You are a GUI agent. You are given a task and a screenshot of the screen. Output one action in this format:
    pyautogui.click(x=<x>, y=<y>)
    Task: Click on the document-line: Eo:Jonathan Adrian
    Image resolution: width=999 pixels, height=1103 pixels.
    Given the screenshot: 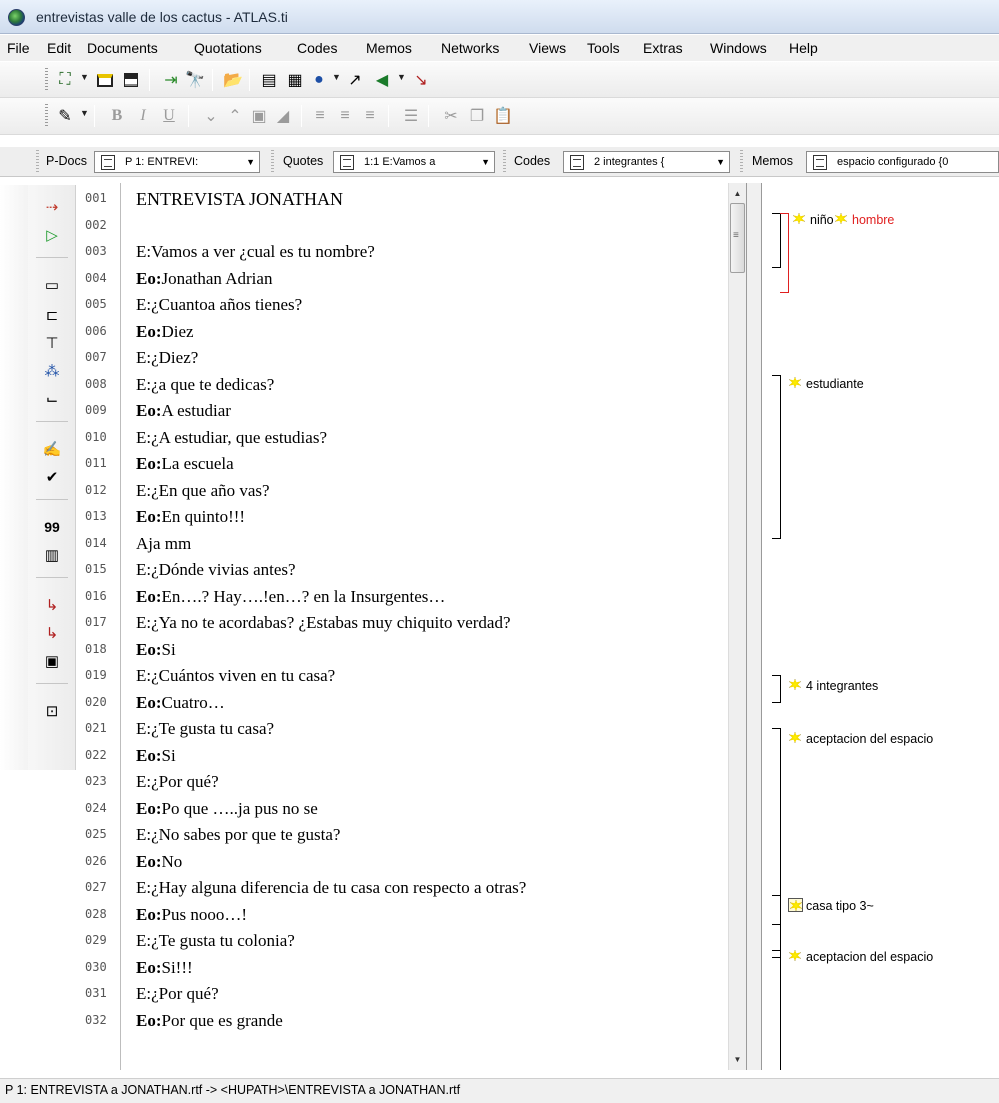 What is the action you would take?
    pyautogui.click(x=204, y=279)
    